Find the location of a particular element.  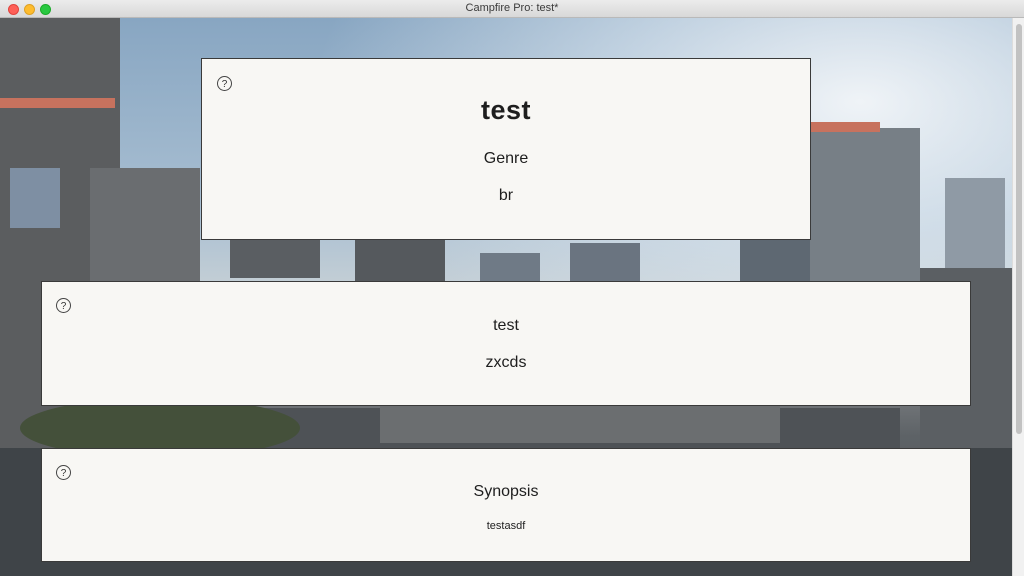

window-title: Campfire Pro: test* is located at coordinates (512, 8).